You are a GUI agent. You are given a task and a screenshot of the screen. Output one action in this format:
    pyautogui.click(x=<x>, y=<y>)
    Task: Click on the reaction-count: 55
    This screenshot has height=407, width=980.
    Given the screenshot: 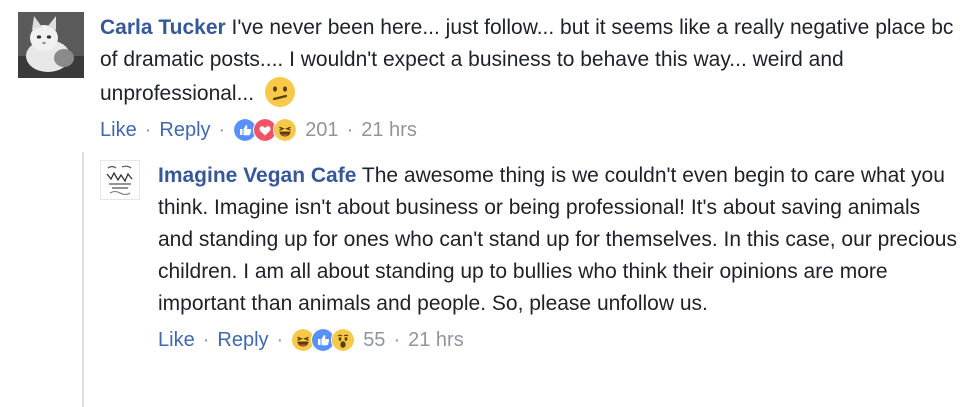 What is the action you would take?
    pyautogui.click(x=374, y=340)
    